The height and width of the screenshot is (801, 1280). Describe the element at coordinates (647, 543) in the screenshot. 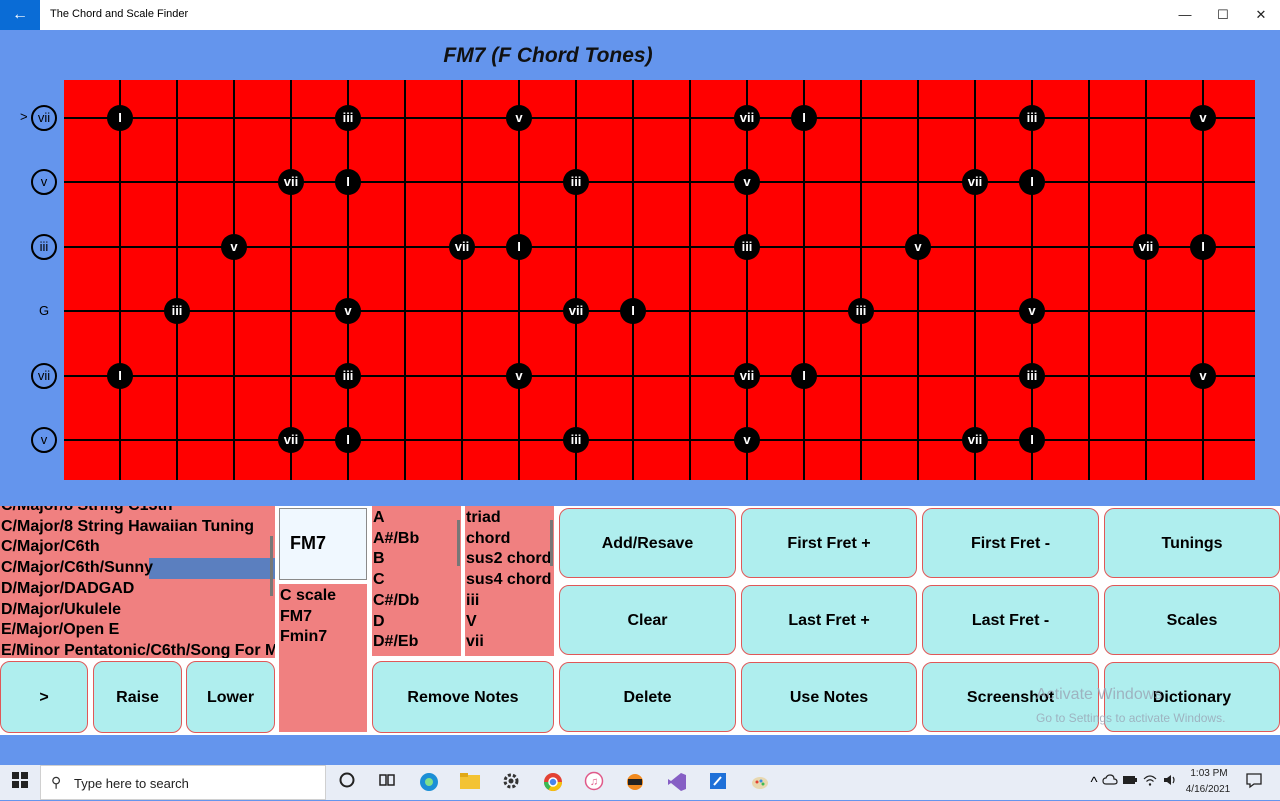

I see `add-resave-button: Add/Resave` at that location.